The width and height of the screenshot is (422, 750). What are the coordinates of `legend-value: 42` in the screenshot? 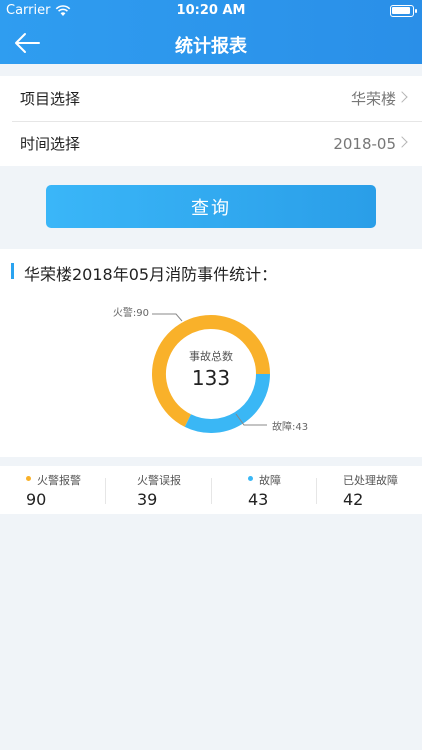 It's located at (353, 499).